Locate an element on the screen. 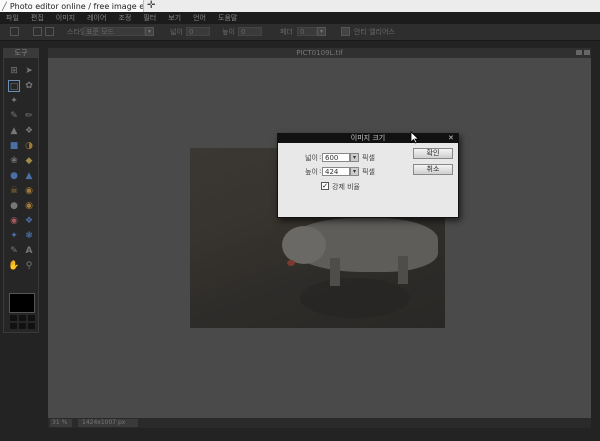  close-icon: ✕ is located at coordinates (451, 138).